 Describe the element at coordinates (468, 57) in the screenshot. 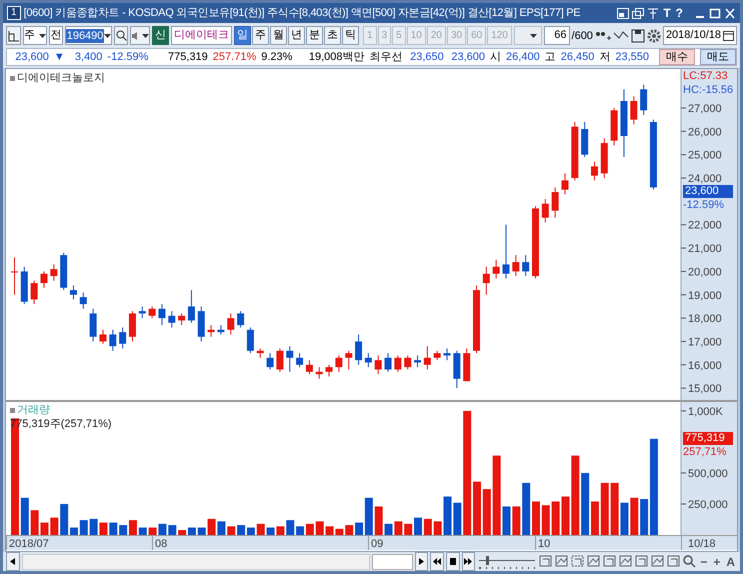

I see `bid-price: 23,600` at that location.